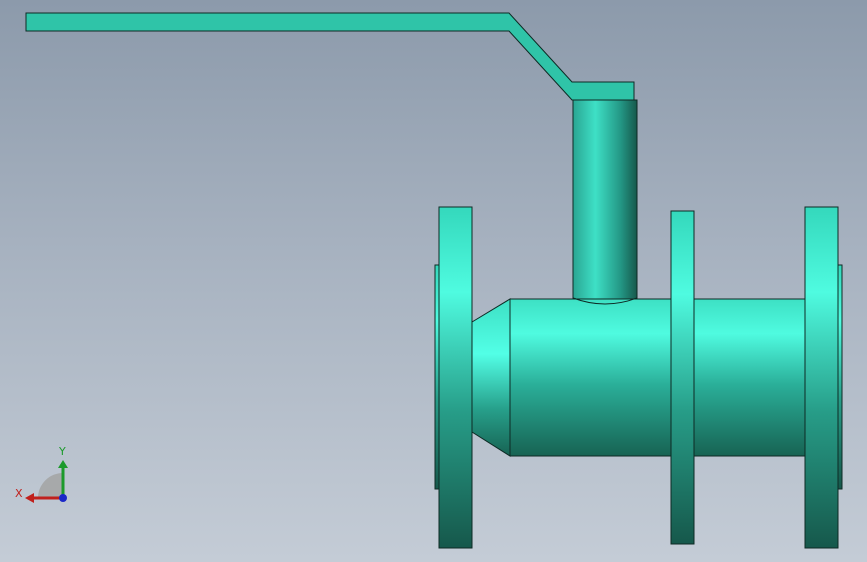 The width and height of the screenshot is (867, 562). I want to click on right-flange, so click(821, 377).